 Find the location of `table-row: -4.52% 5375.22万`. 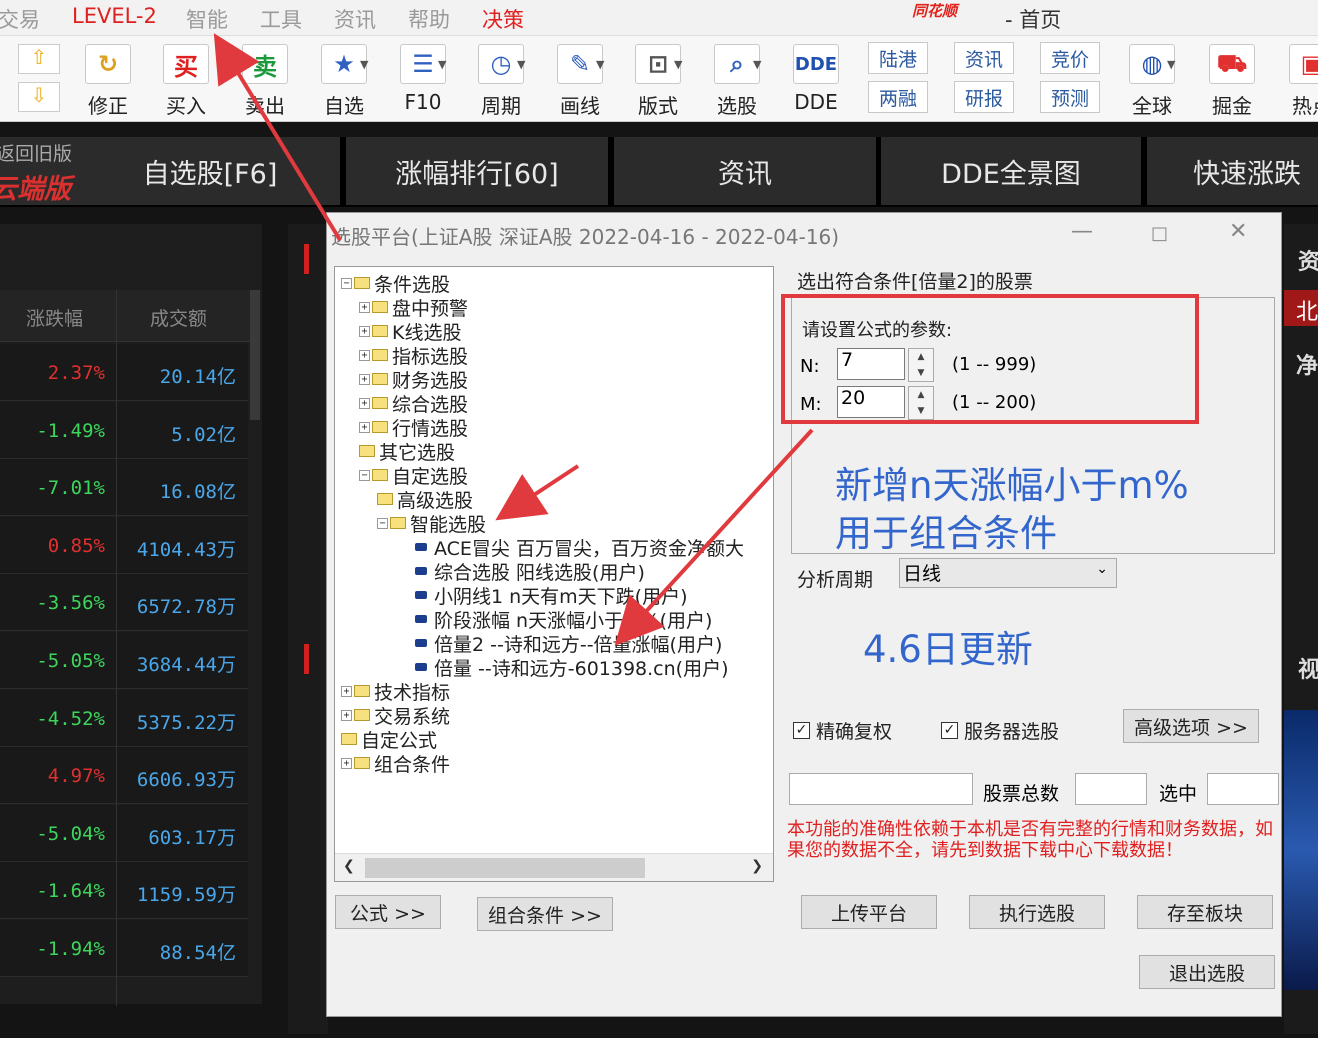

table-row: -4.52% 5375.22万 is located at coordinates (124, 718).